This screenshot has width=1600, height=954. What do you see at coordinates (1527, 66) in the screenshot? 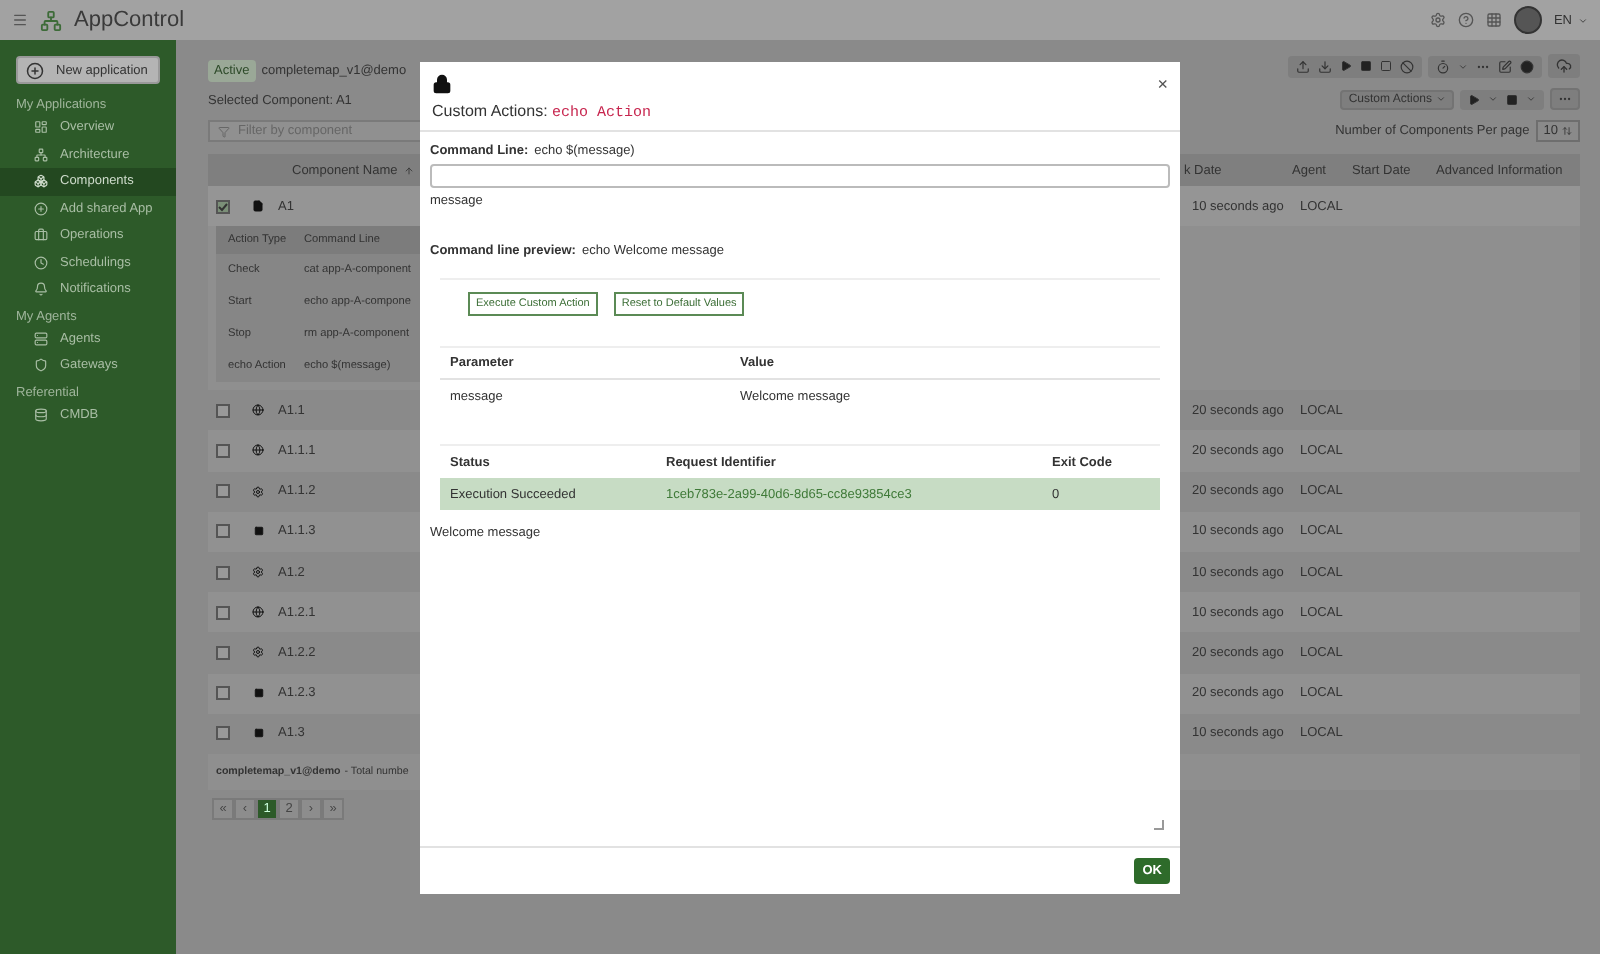
I see `circle-icon` at bounding box center [1527, 66].